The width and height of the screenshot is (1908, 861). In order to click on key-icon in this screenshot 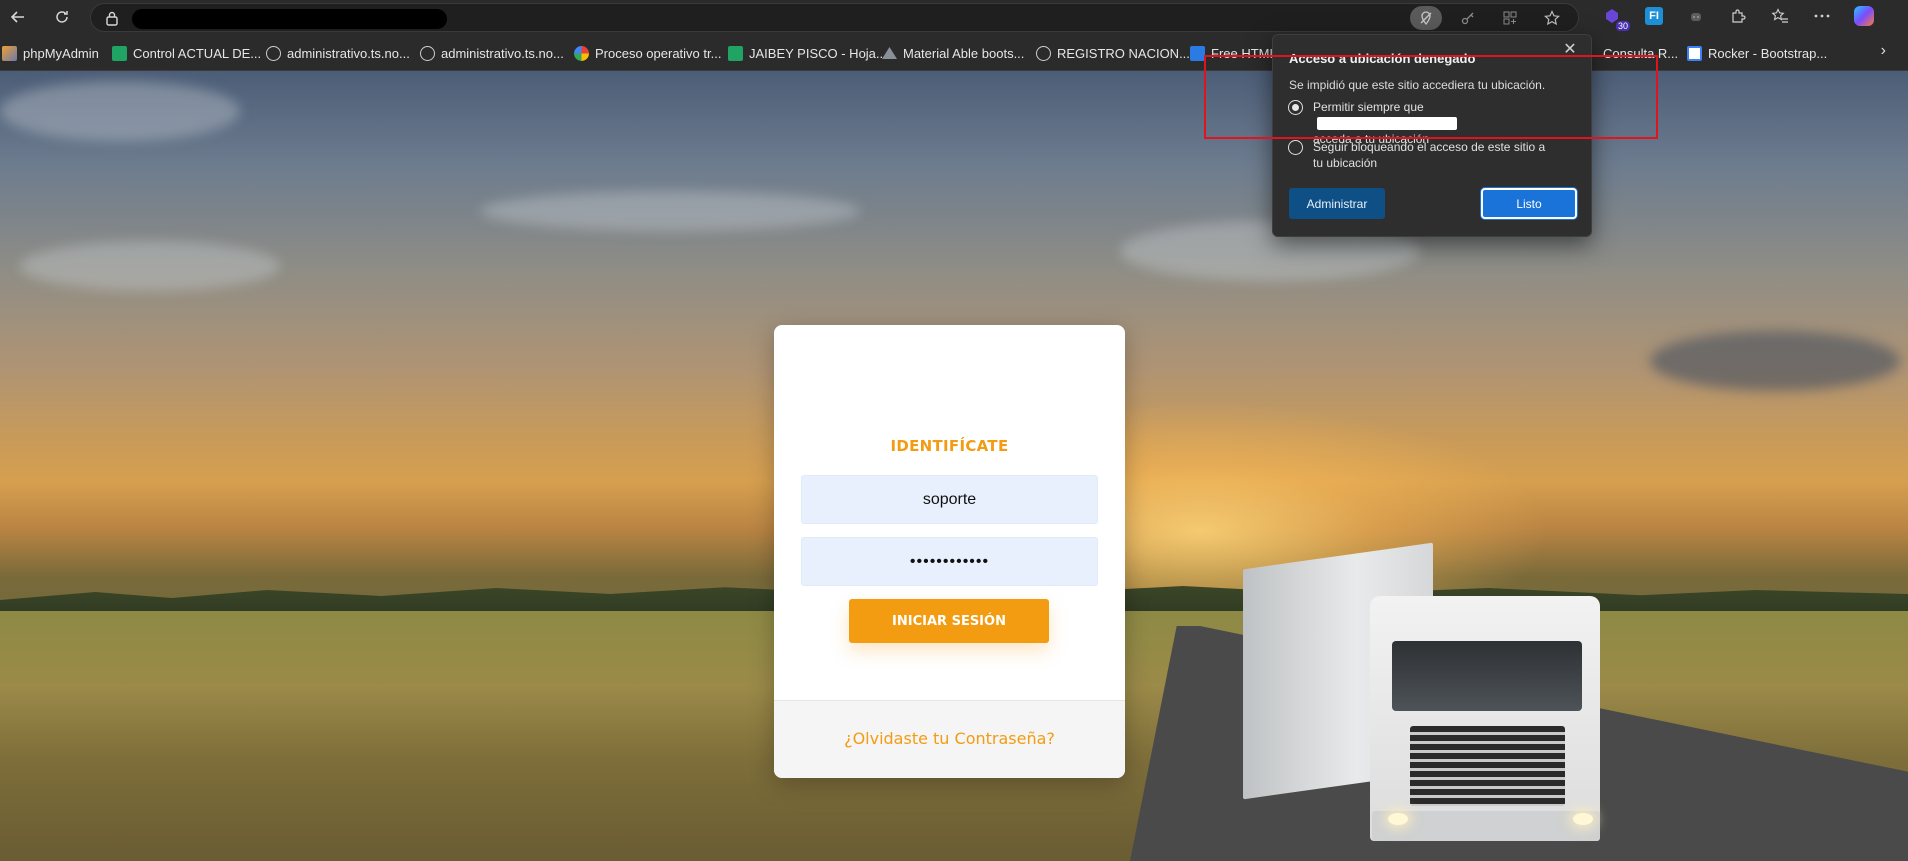, I will do `click(1468, 18)`.